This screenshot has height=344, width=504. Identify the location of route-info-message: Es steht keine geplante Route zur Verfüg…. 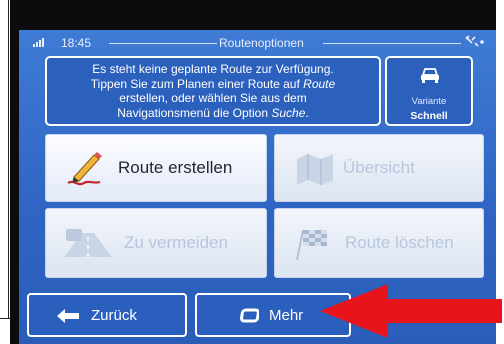
(213, 91).